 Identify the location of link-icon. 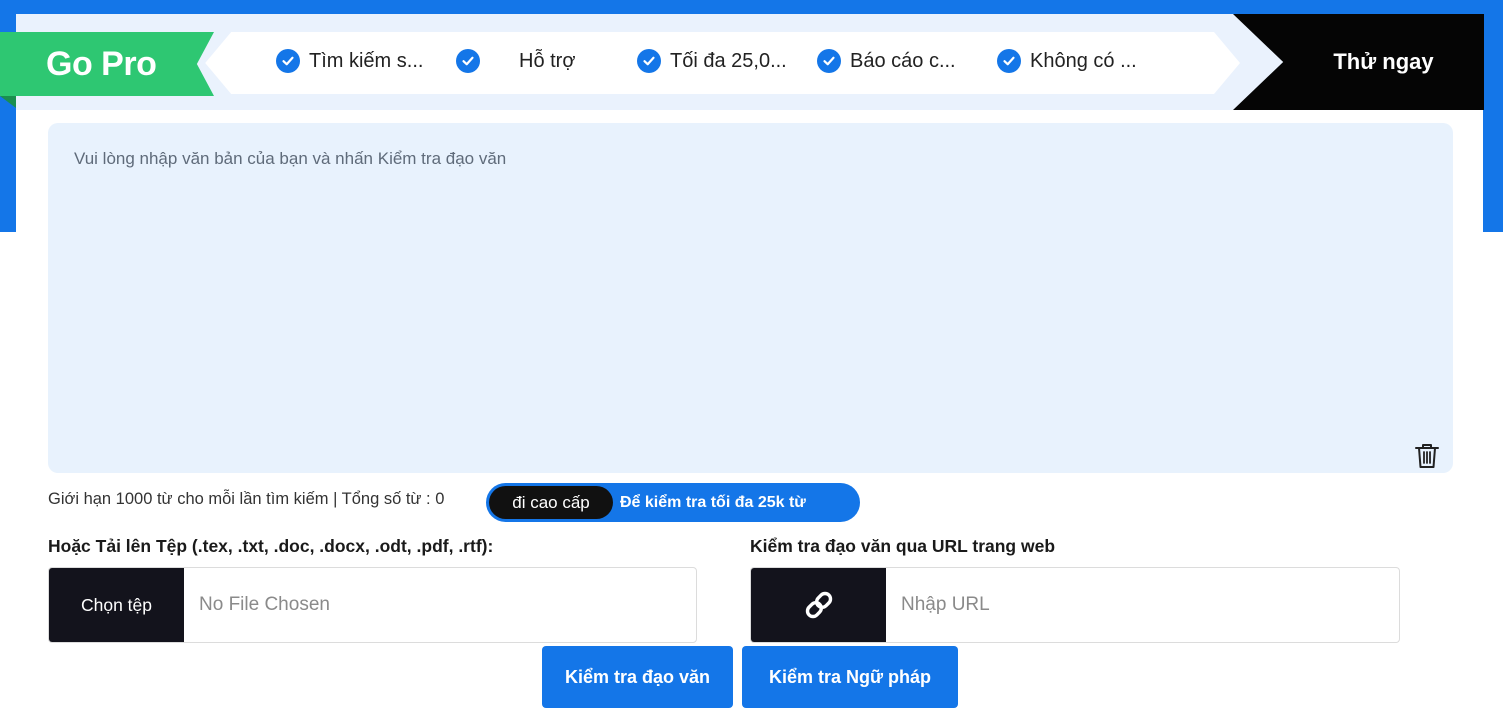
(818, 605).